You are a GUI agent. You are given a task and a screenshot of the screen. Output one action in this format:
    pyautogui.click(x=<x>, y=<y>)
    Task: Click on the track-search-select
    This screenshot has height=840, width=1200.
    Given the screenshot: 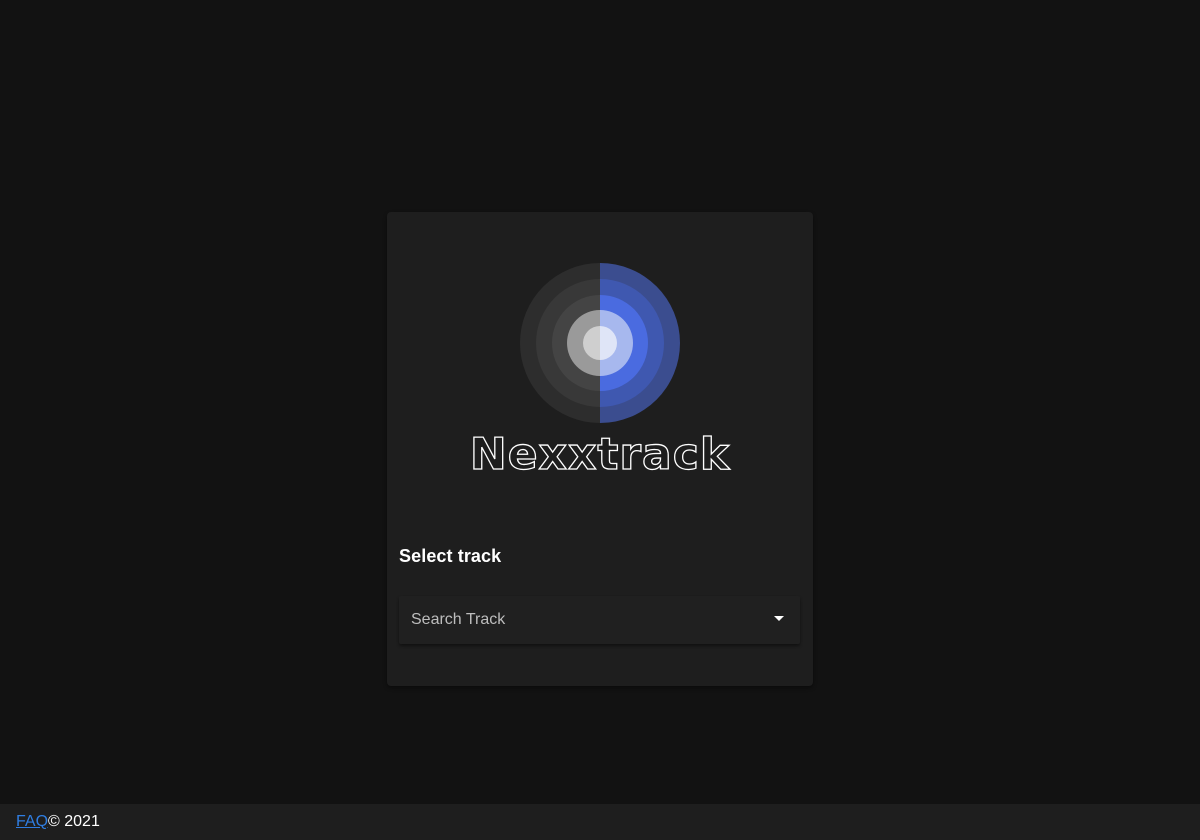 What is the action you would take?
    pyautogui.click(x=599, y=620)
    